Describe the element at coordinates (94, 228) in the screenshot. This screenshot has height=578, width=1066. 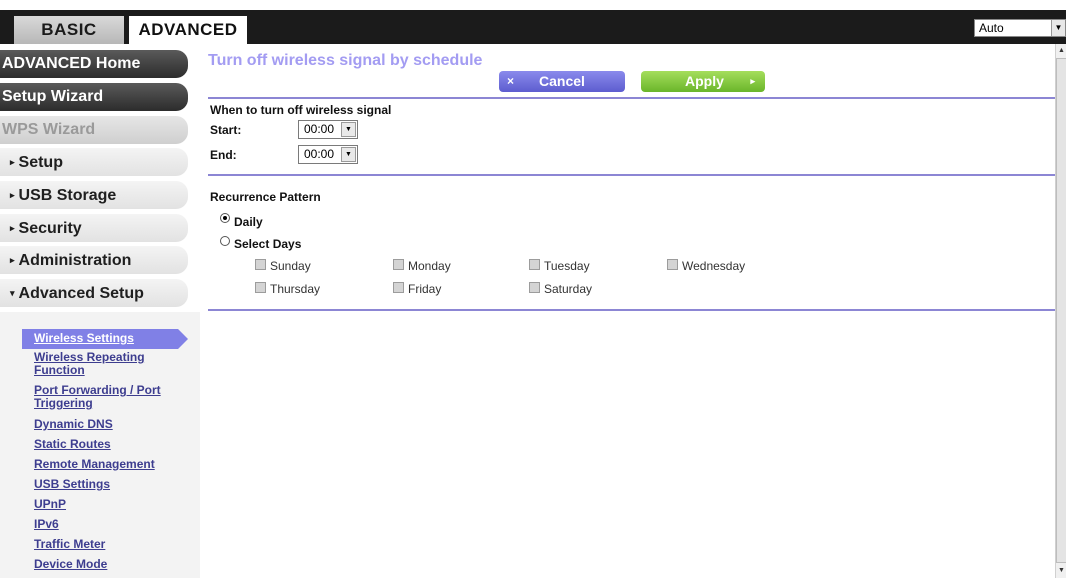
I see `sidebar-item-security: ▸ Security` at that location.